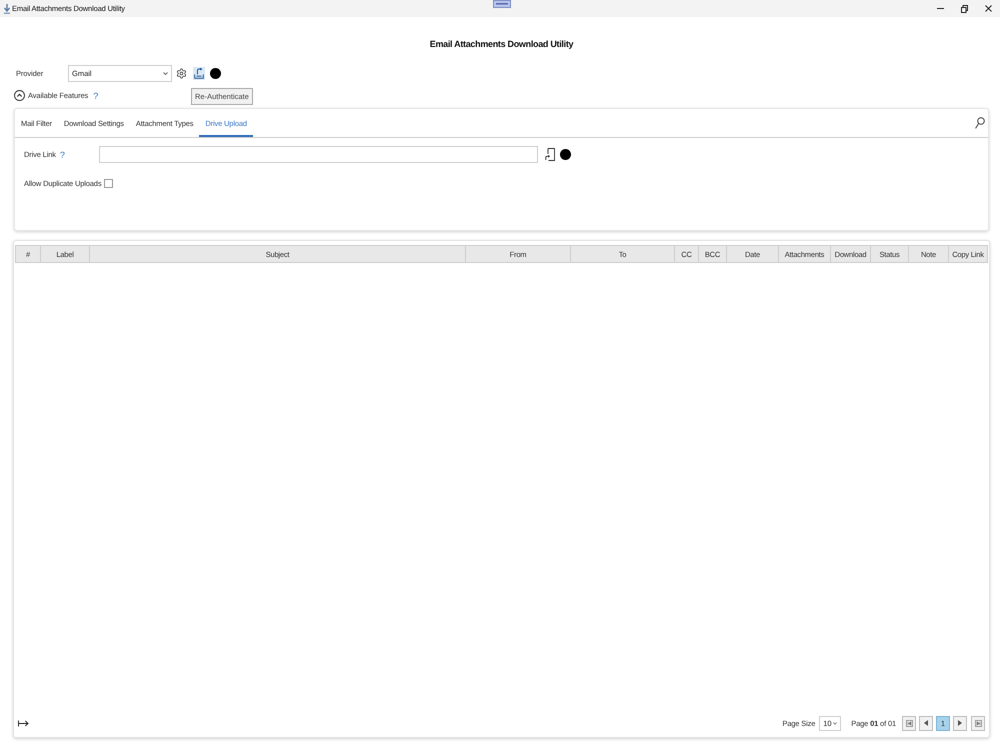 The image size is (1000, 750). I want to click on page-heading: Email Attachments Download Utility, so click(501, 44).